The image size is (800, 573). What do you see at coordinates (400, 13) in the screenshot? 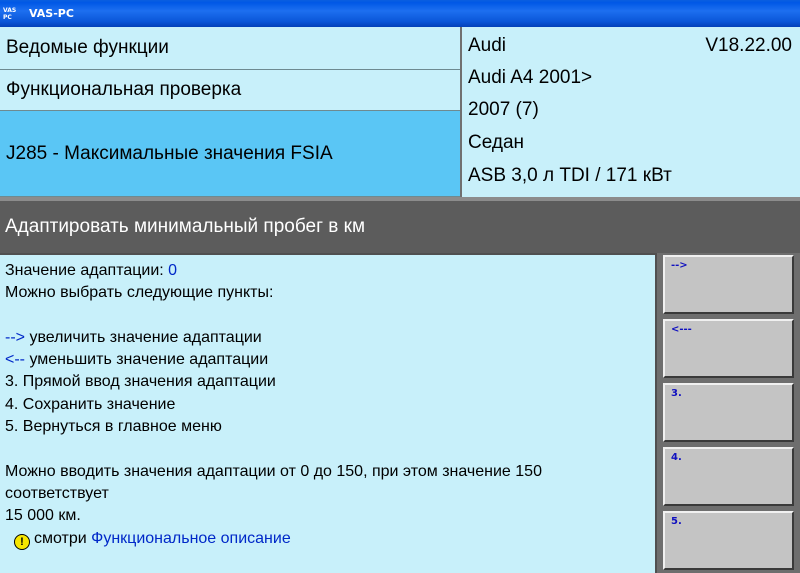
I see `title-bar: VAS PC VAS-PC` at bounding box center [400, 13].